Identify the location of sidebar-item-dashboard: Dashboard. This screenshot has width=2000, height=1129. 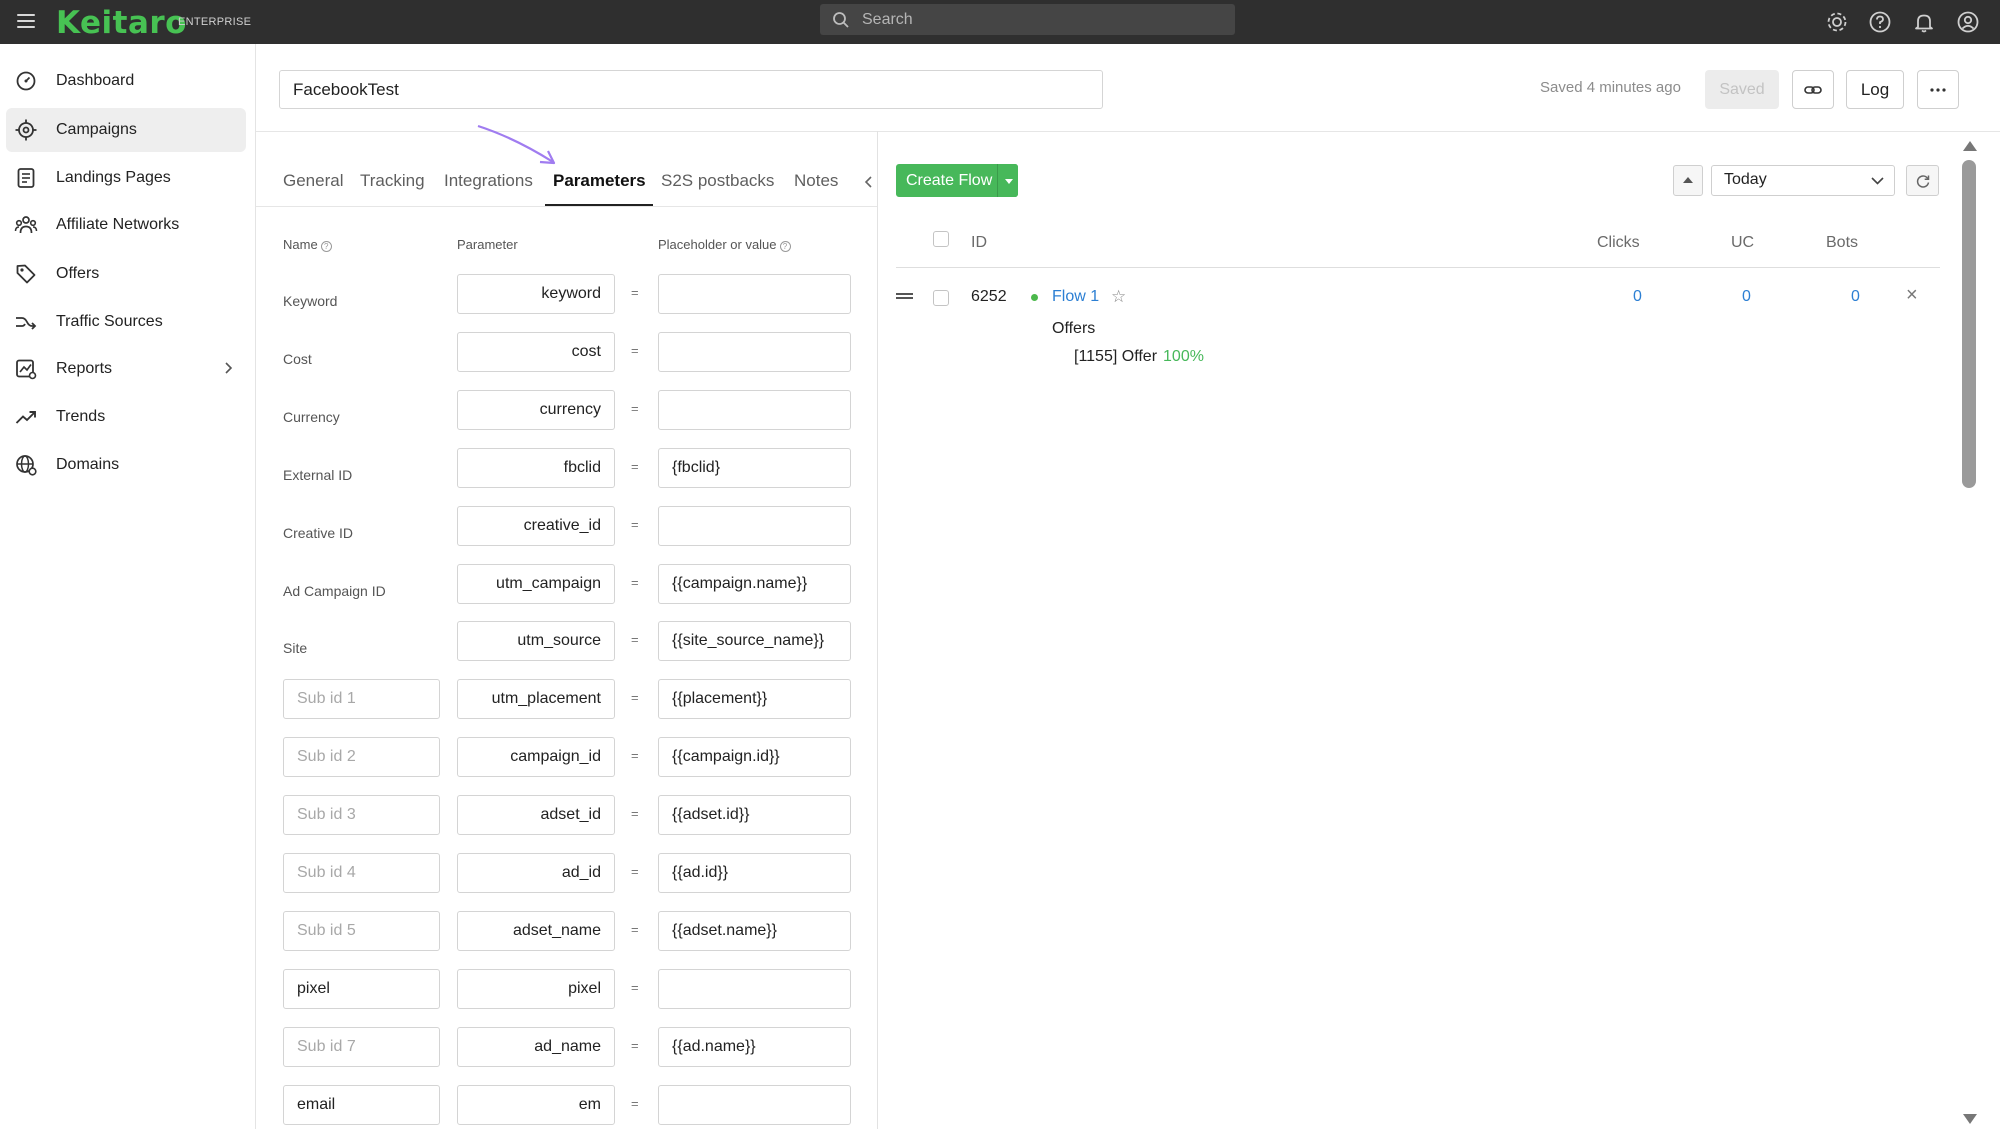
(126, 81).